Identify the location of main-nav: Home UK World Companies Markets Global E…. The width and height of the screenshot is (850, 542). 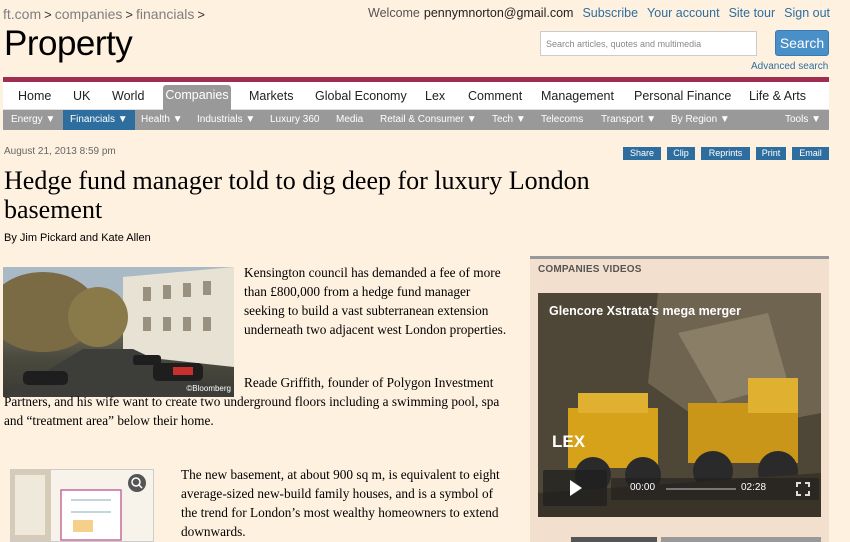
(416, 96).